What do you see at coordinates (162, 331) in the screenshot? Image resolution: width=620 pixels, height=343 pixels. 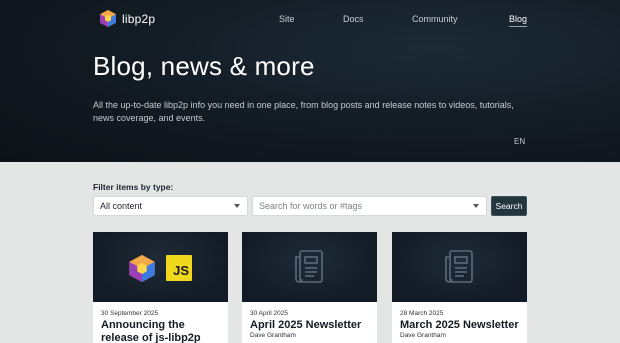 I see `card-title: Announcing the release of js-libp2p` at bounding box center [162, 331].